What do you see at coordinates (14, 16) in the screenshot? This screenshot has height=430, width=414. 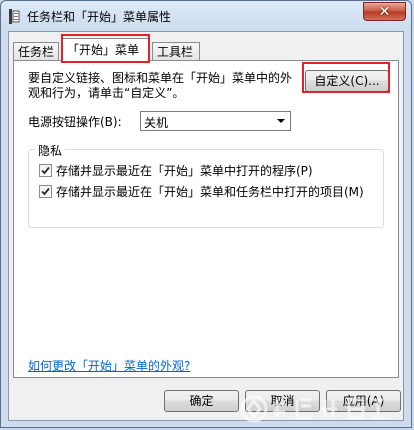 I see `taskbar-properties-icon` at bounding box center [14, 16].